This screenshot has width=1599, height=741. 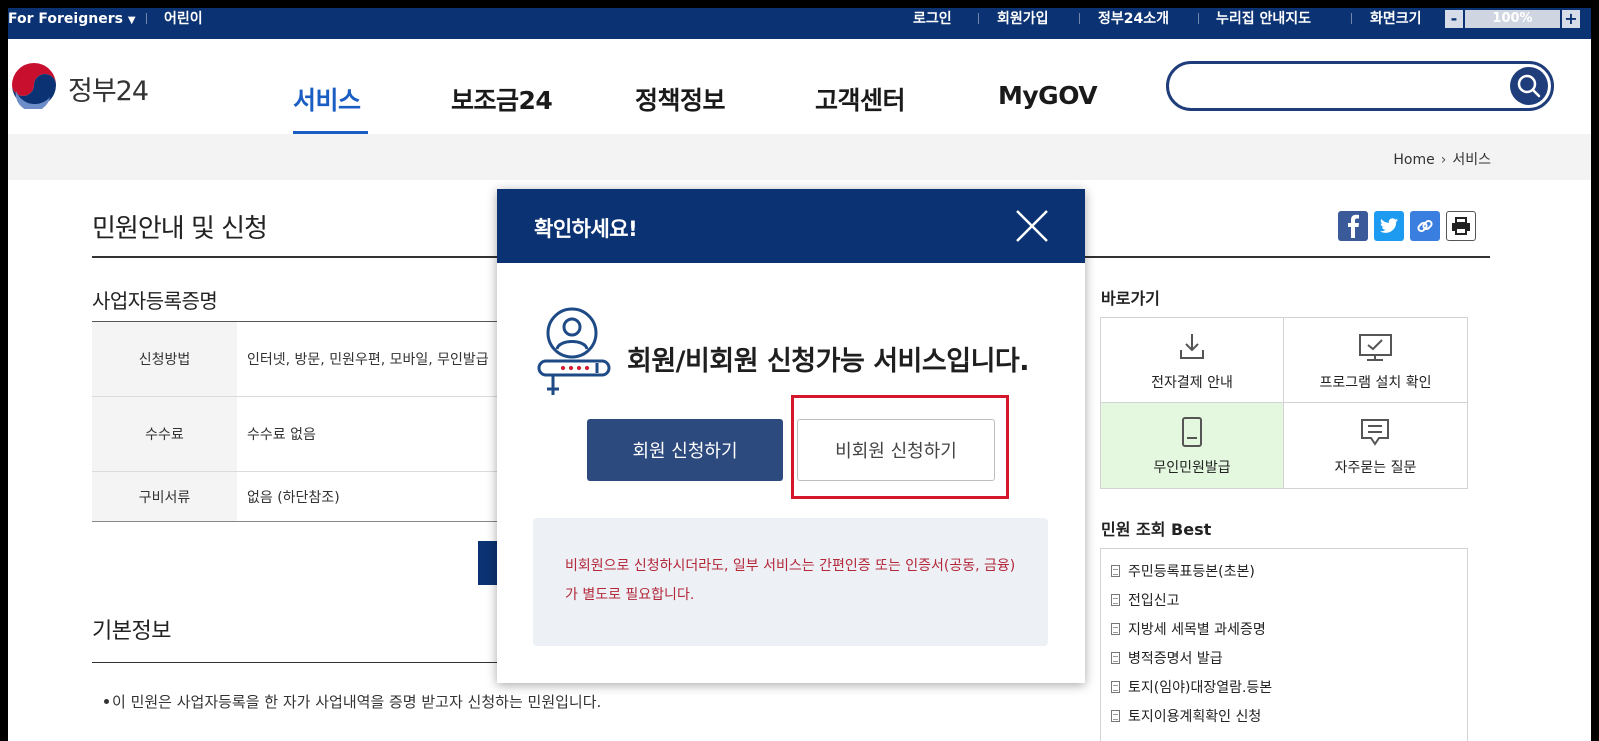 What do you see at coordinates (1461, 226) in the screenshot?
I see `print-button` at bounding box center [1461, 226].